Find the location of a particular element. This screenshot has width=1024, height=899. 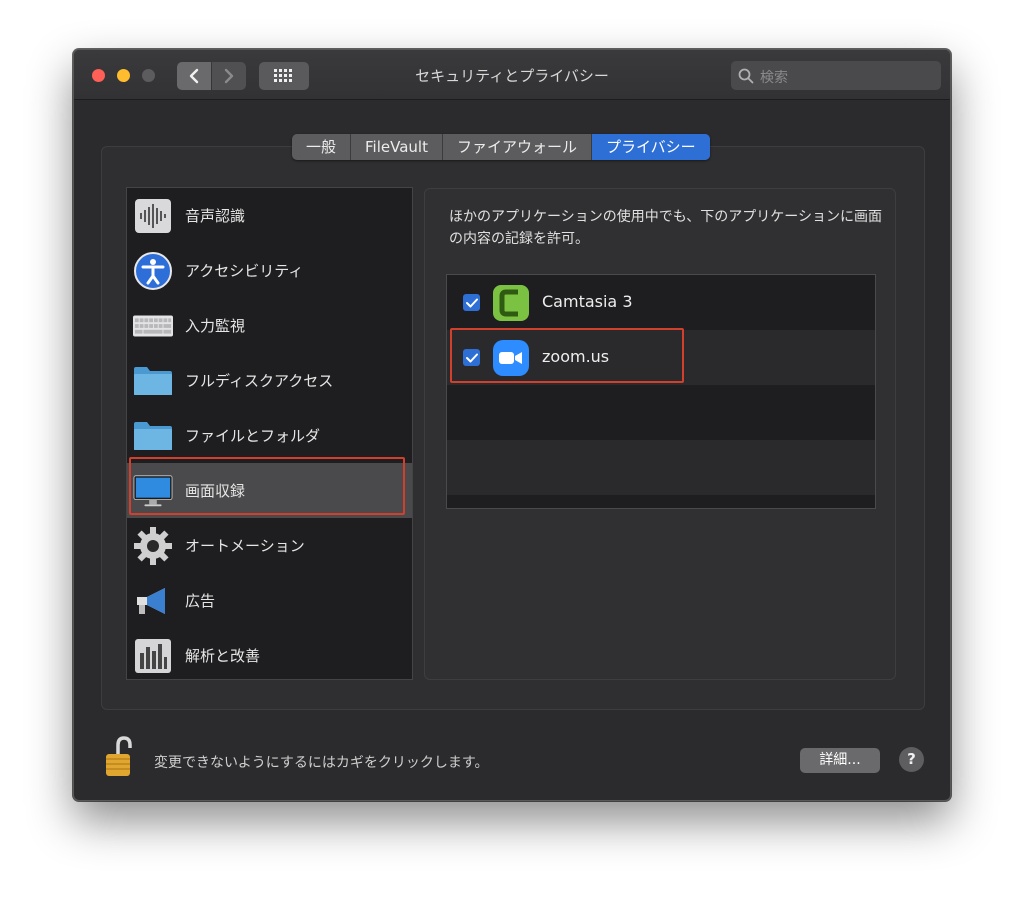

camtasia-icon is located at coordinates (511, 303).